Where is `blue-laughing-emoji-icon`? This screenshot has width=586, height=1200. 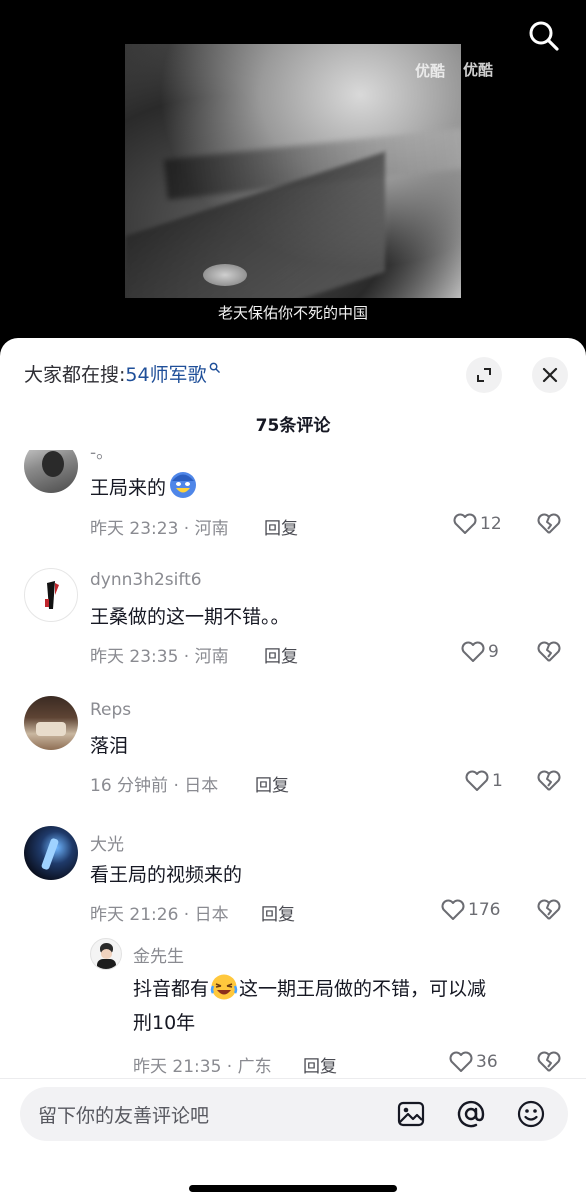
blue-laughing-emoji-icon is located at coordinates (183, 485).